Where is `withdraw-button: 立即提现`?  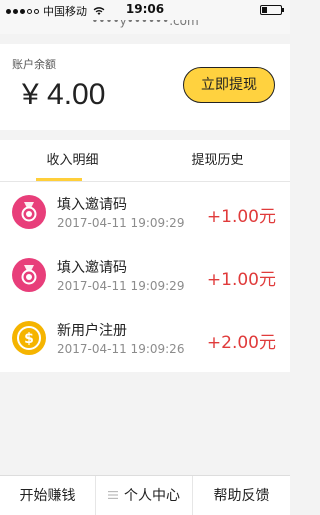
withdraw-button: 立即提现 is located at coordinates (229, 85).